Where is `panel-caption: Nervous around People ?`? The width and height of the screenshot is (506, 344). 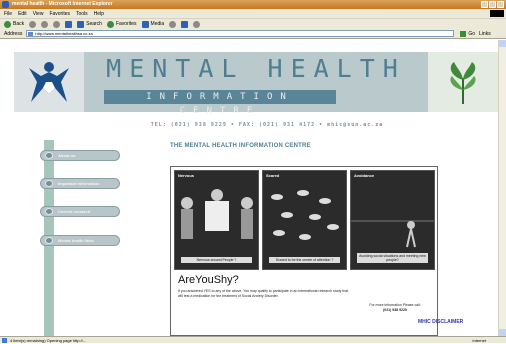 panel-caption: Nervous around People ? is located at coordinates (216, 260).